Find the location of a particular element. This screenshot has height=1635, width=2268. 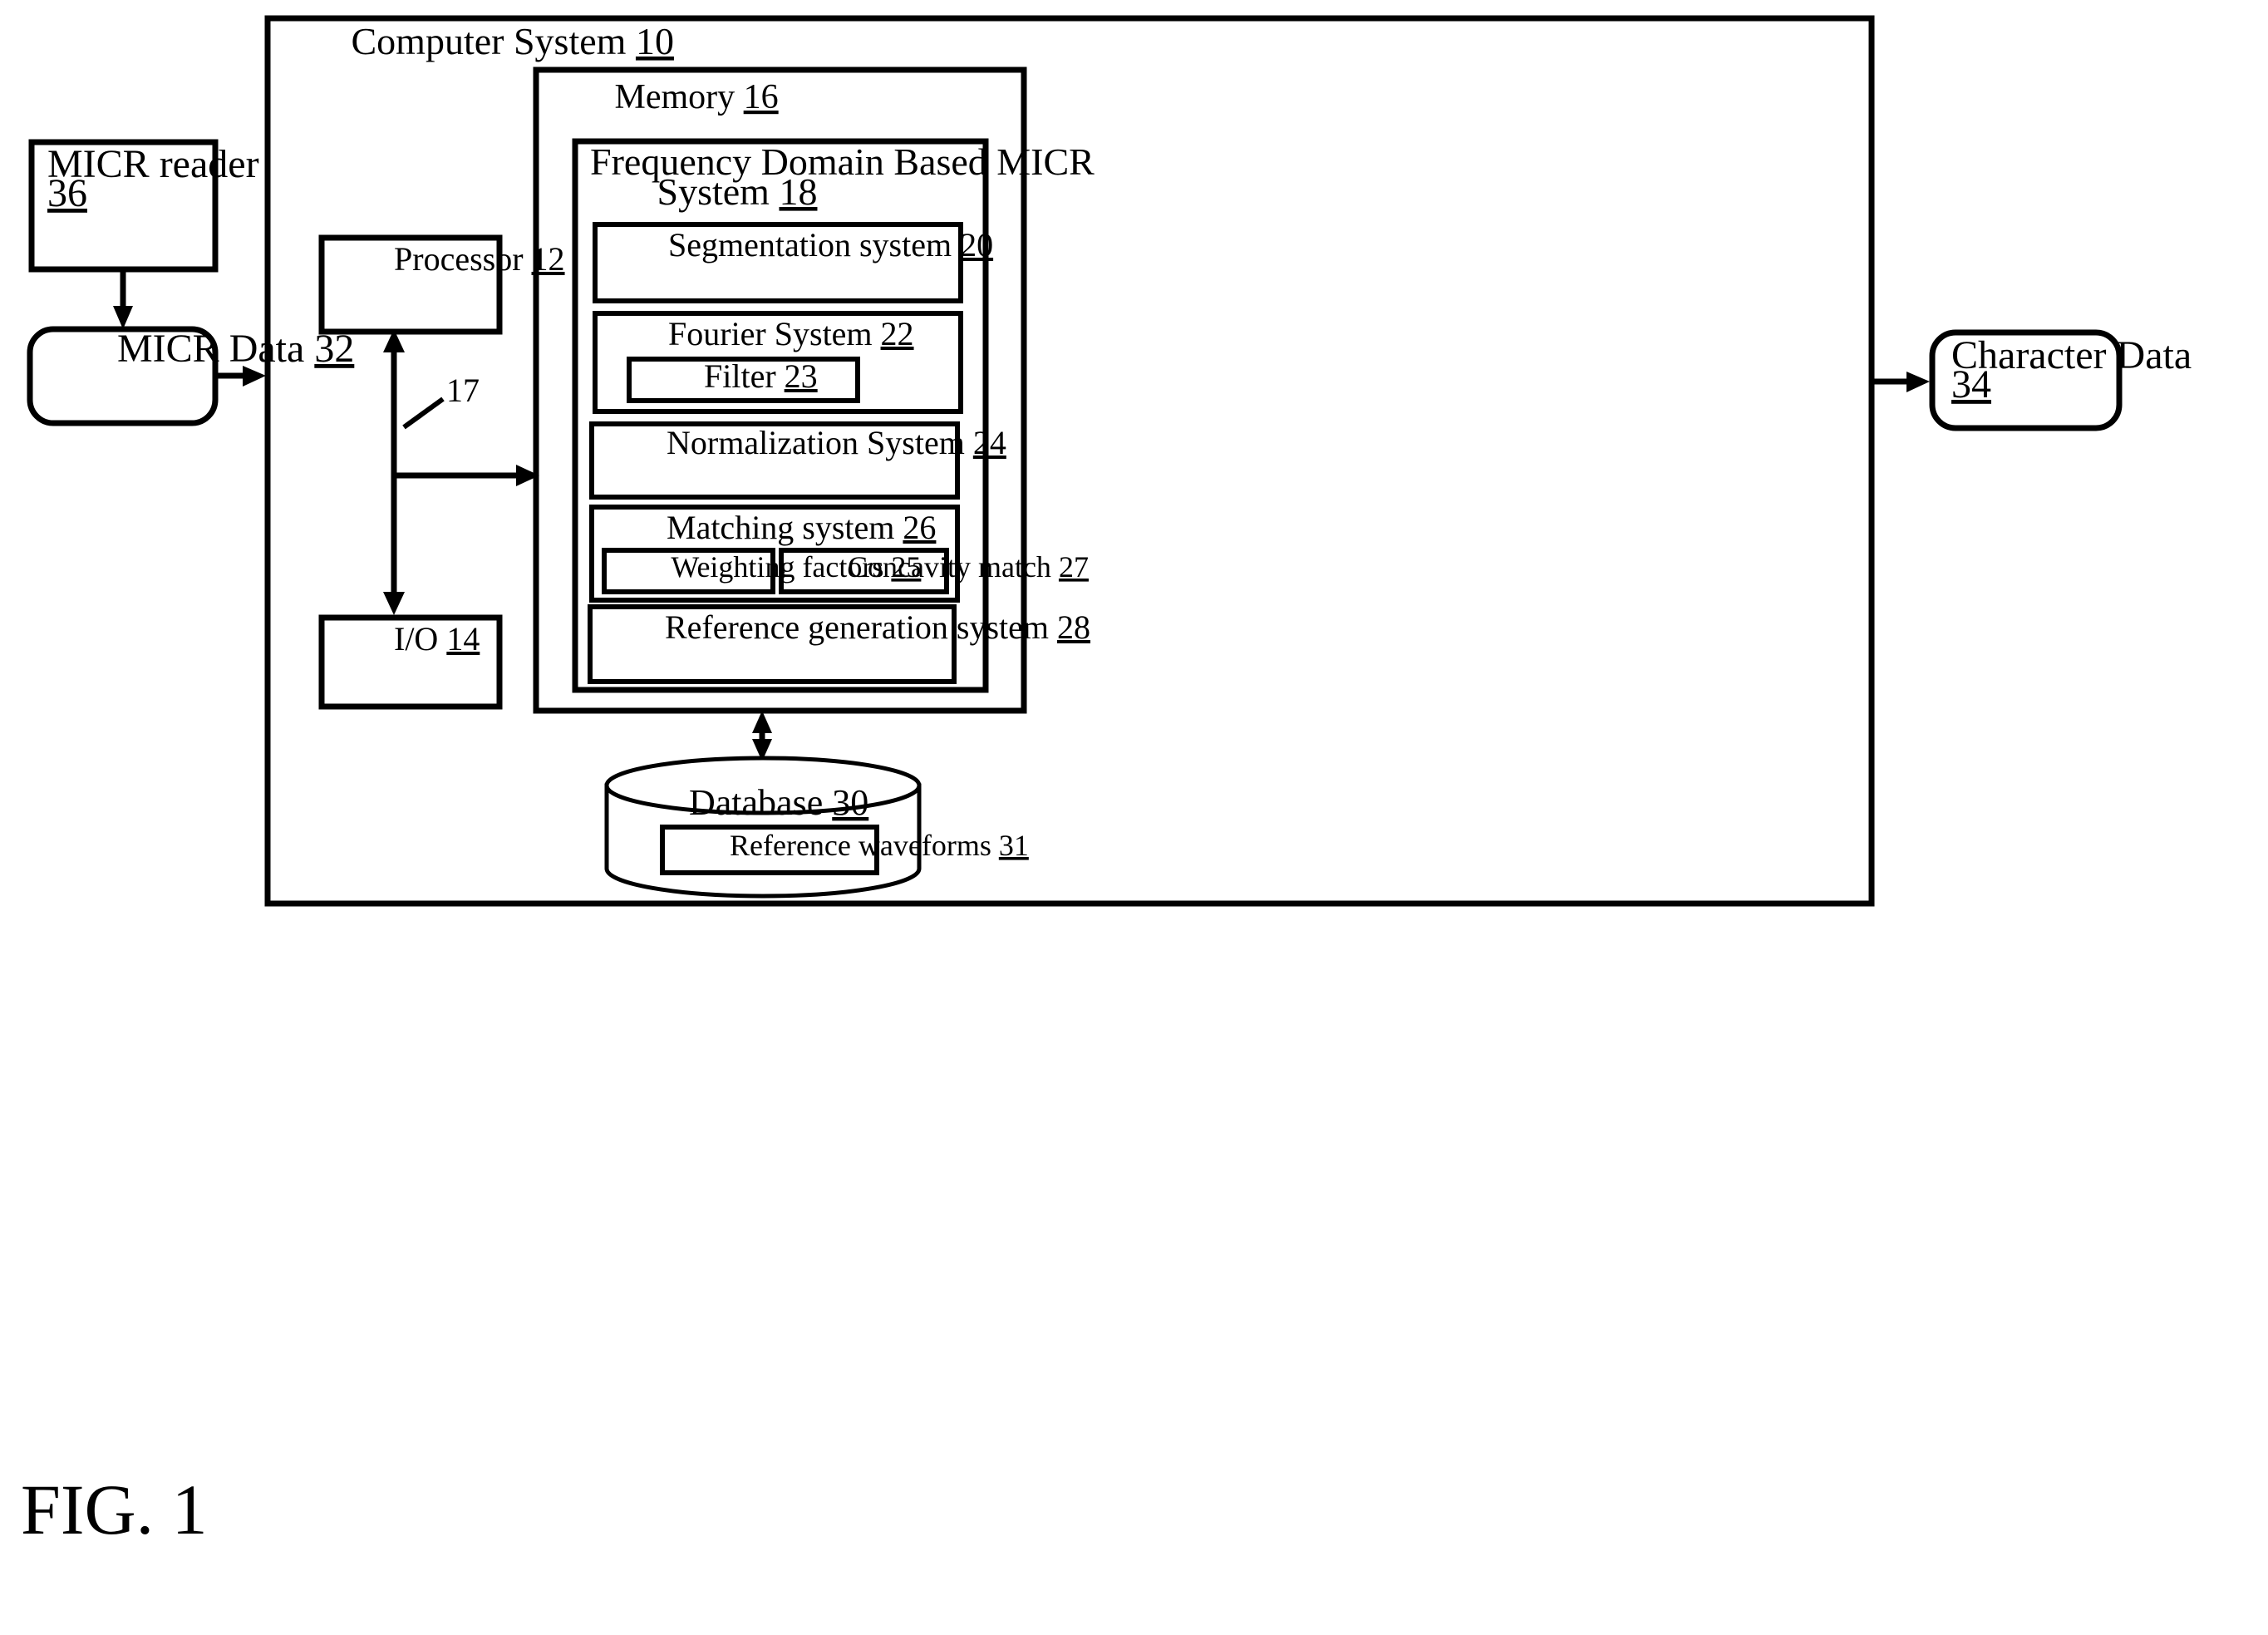

processor-label: Processor 12 is located at coordinates (471, 259).